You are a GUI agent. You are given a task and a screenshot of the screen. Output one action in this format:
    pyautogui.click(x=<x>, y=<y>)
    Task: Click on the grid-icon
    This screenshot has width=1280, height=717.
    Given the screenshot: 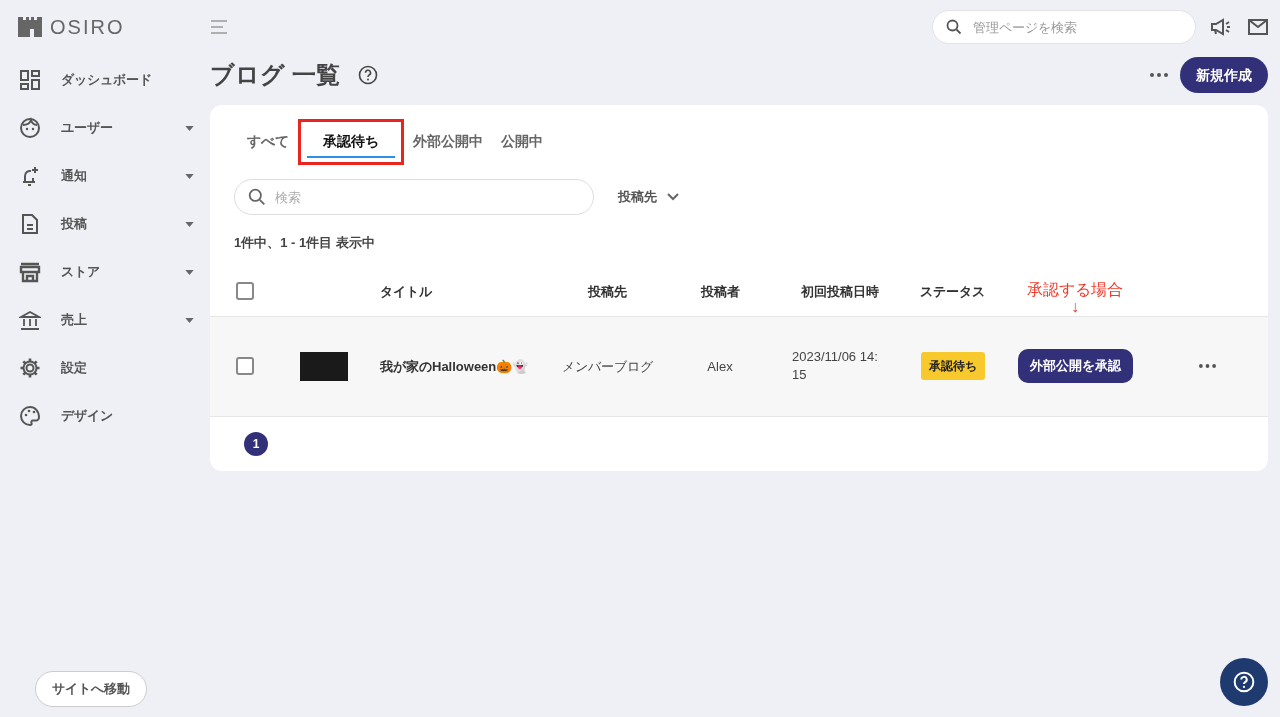 What is the action you would take?
    pyautogui.click(x=30, y=80)
    